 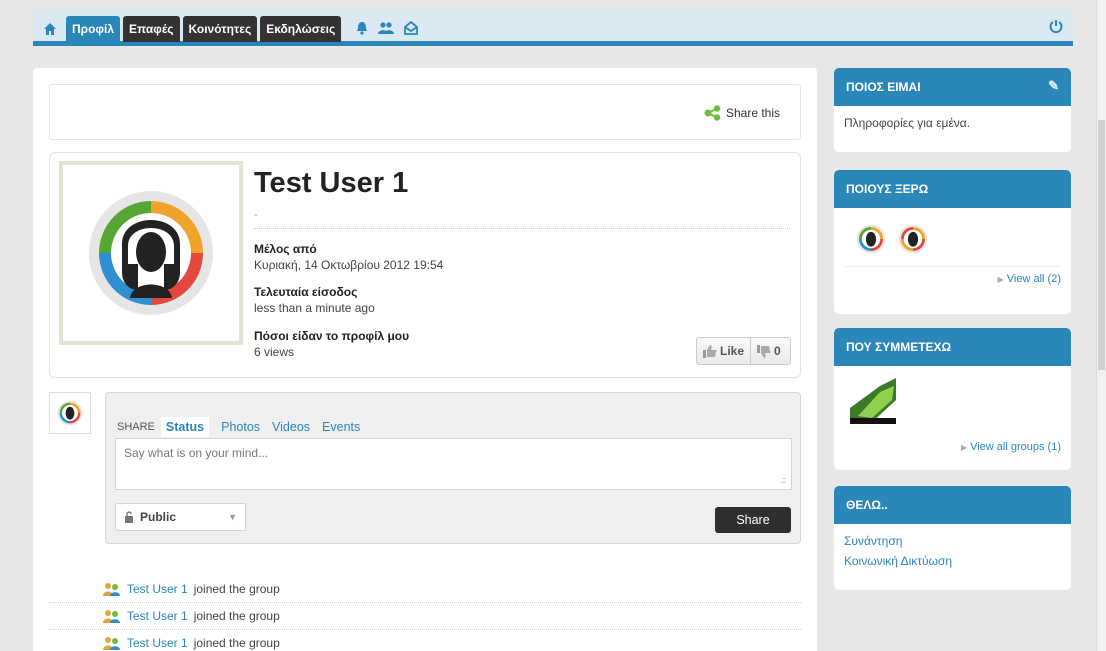 I want to click on last-login: Τελευταία είσοδος less than a minute ago, so click(x=314, y=300).